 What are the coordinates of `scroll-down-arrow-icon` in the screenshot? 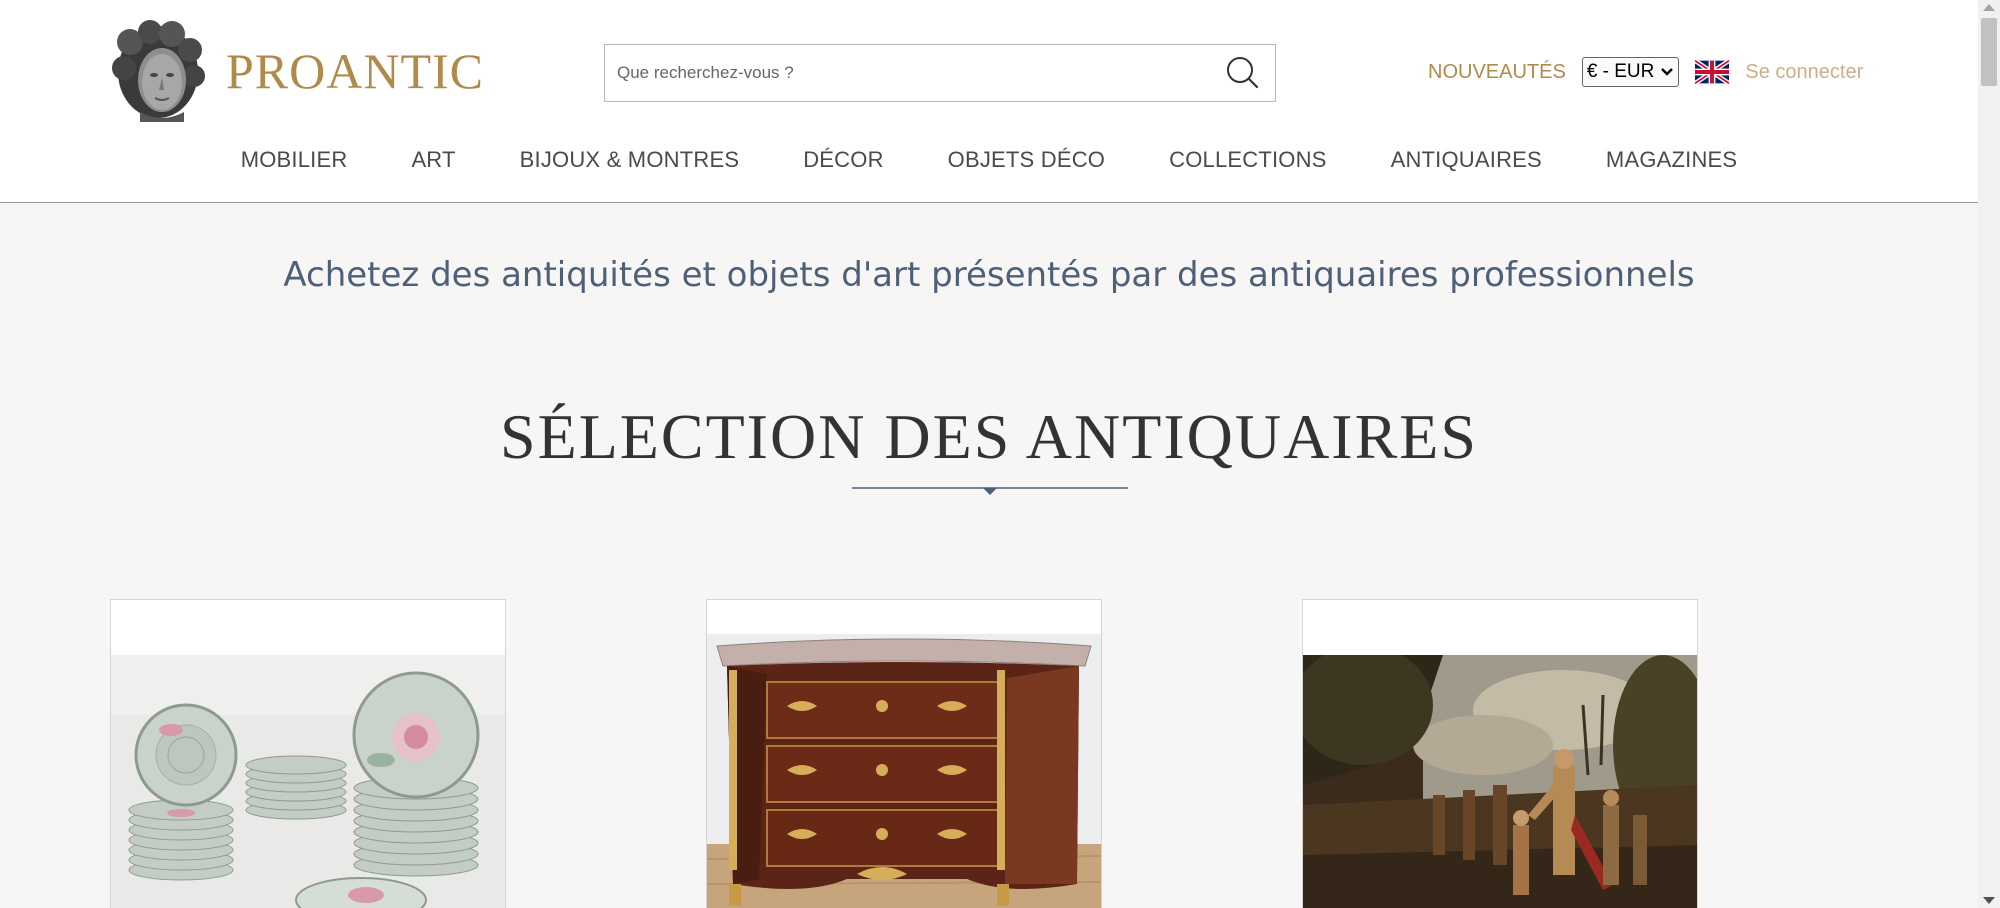 It's located at (1989, 900).